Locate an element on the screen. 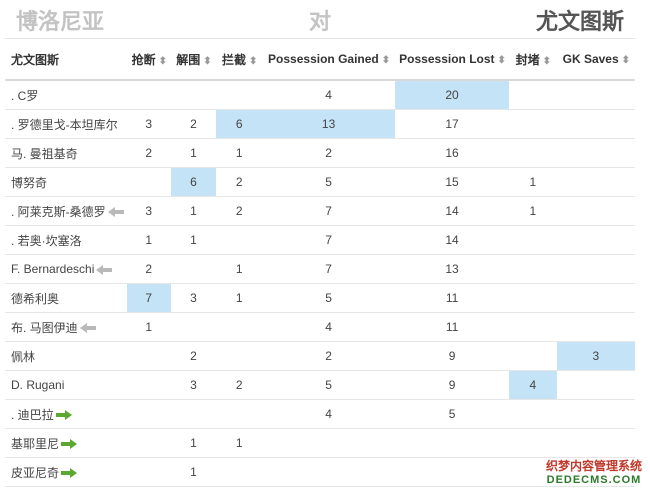  column-header-tackles: 抢断 ⬍ is located at coordinates (148, 59).